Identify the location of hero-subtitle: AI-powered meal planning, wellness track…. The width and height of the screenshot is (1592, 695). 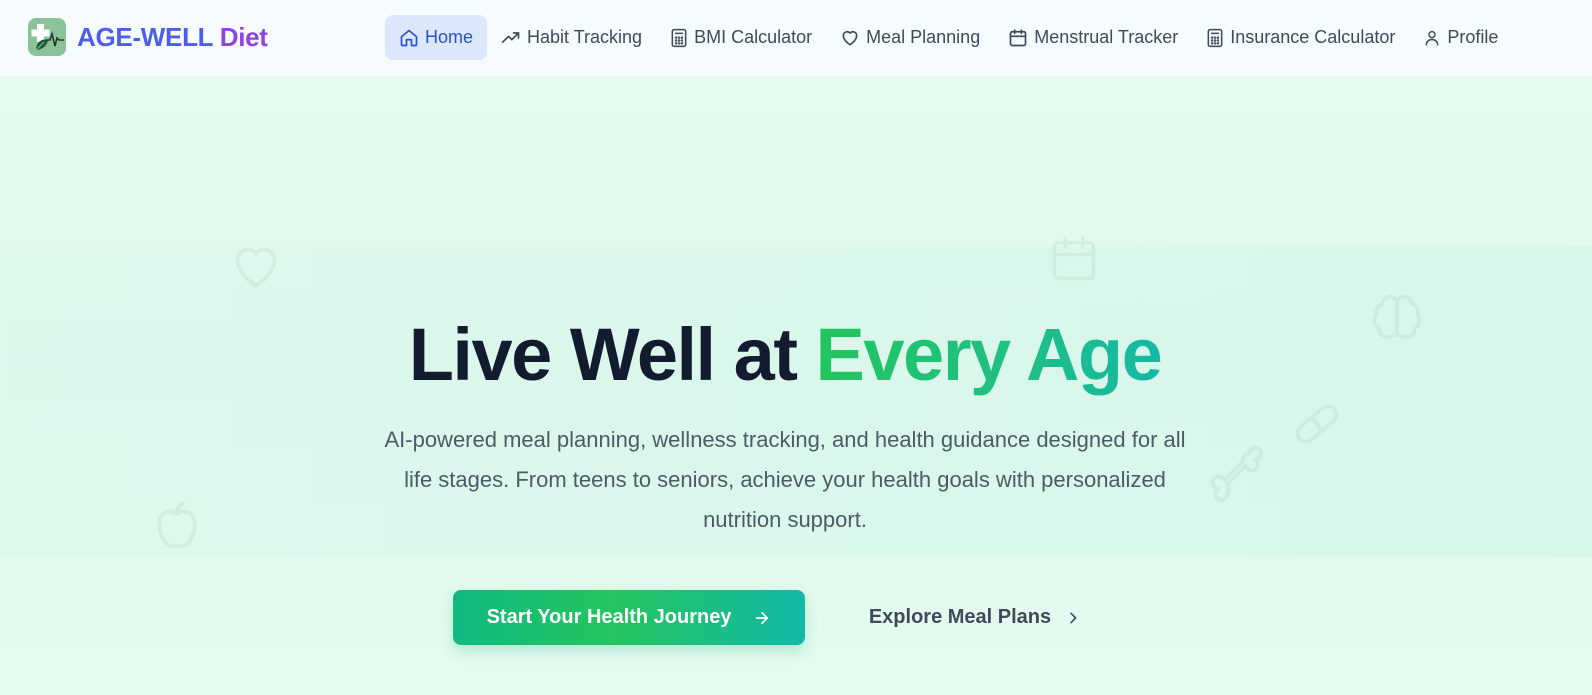
(785, 479).